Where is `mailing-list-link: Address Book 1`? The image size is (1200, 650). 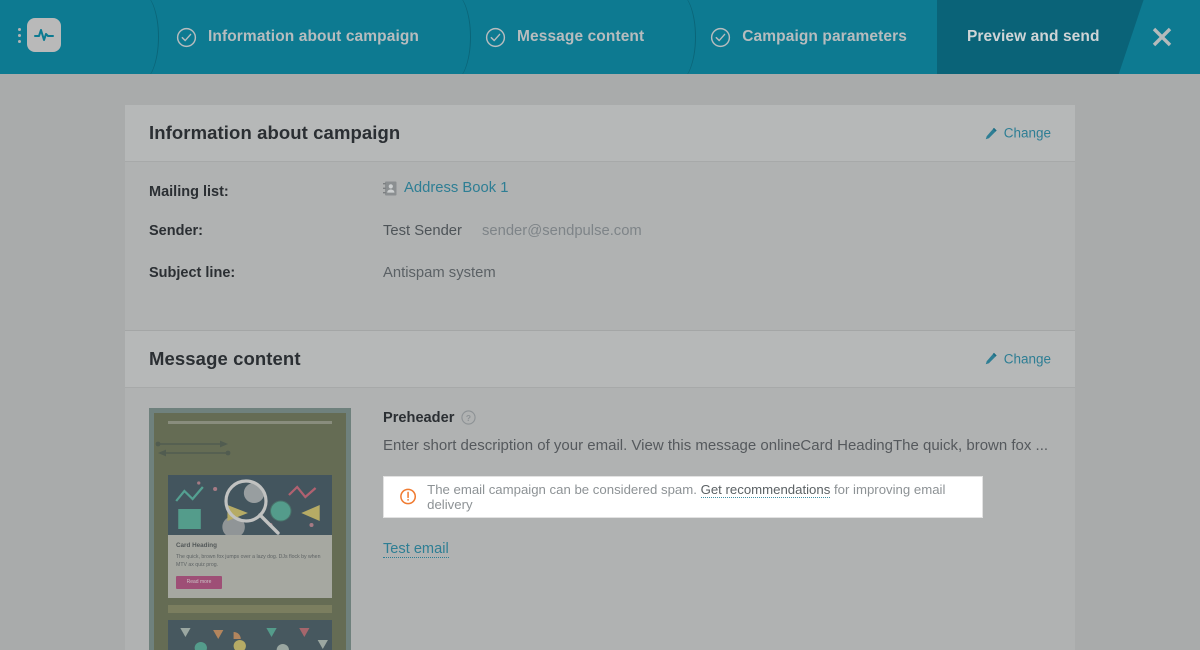
mailing-list-link: Address Book 1 is located at coordinates (456, 188).